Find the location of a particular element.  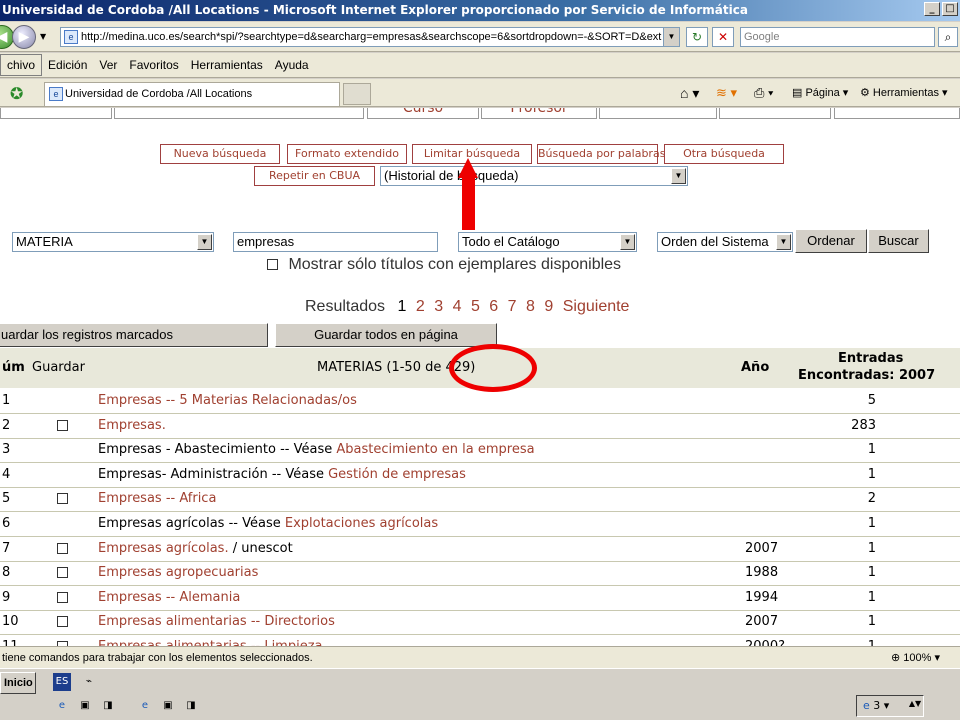

search-field-select: MATERIA ▼ is located at coordinates (113, 242).